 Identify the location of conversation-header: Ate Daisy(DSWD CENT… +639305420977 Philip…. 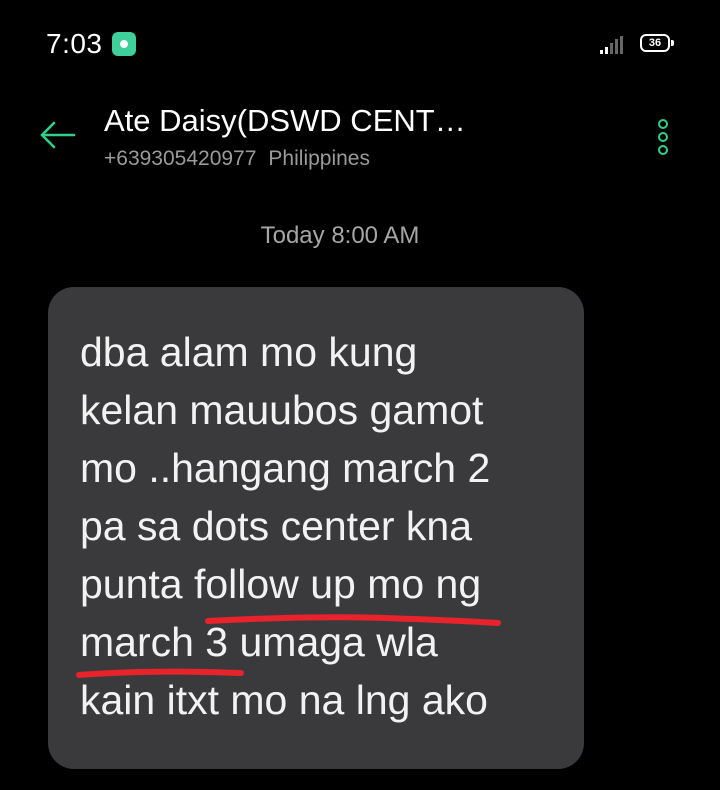
(360, 140).